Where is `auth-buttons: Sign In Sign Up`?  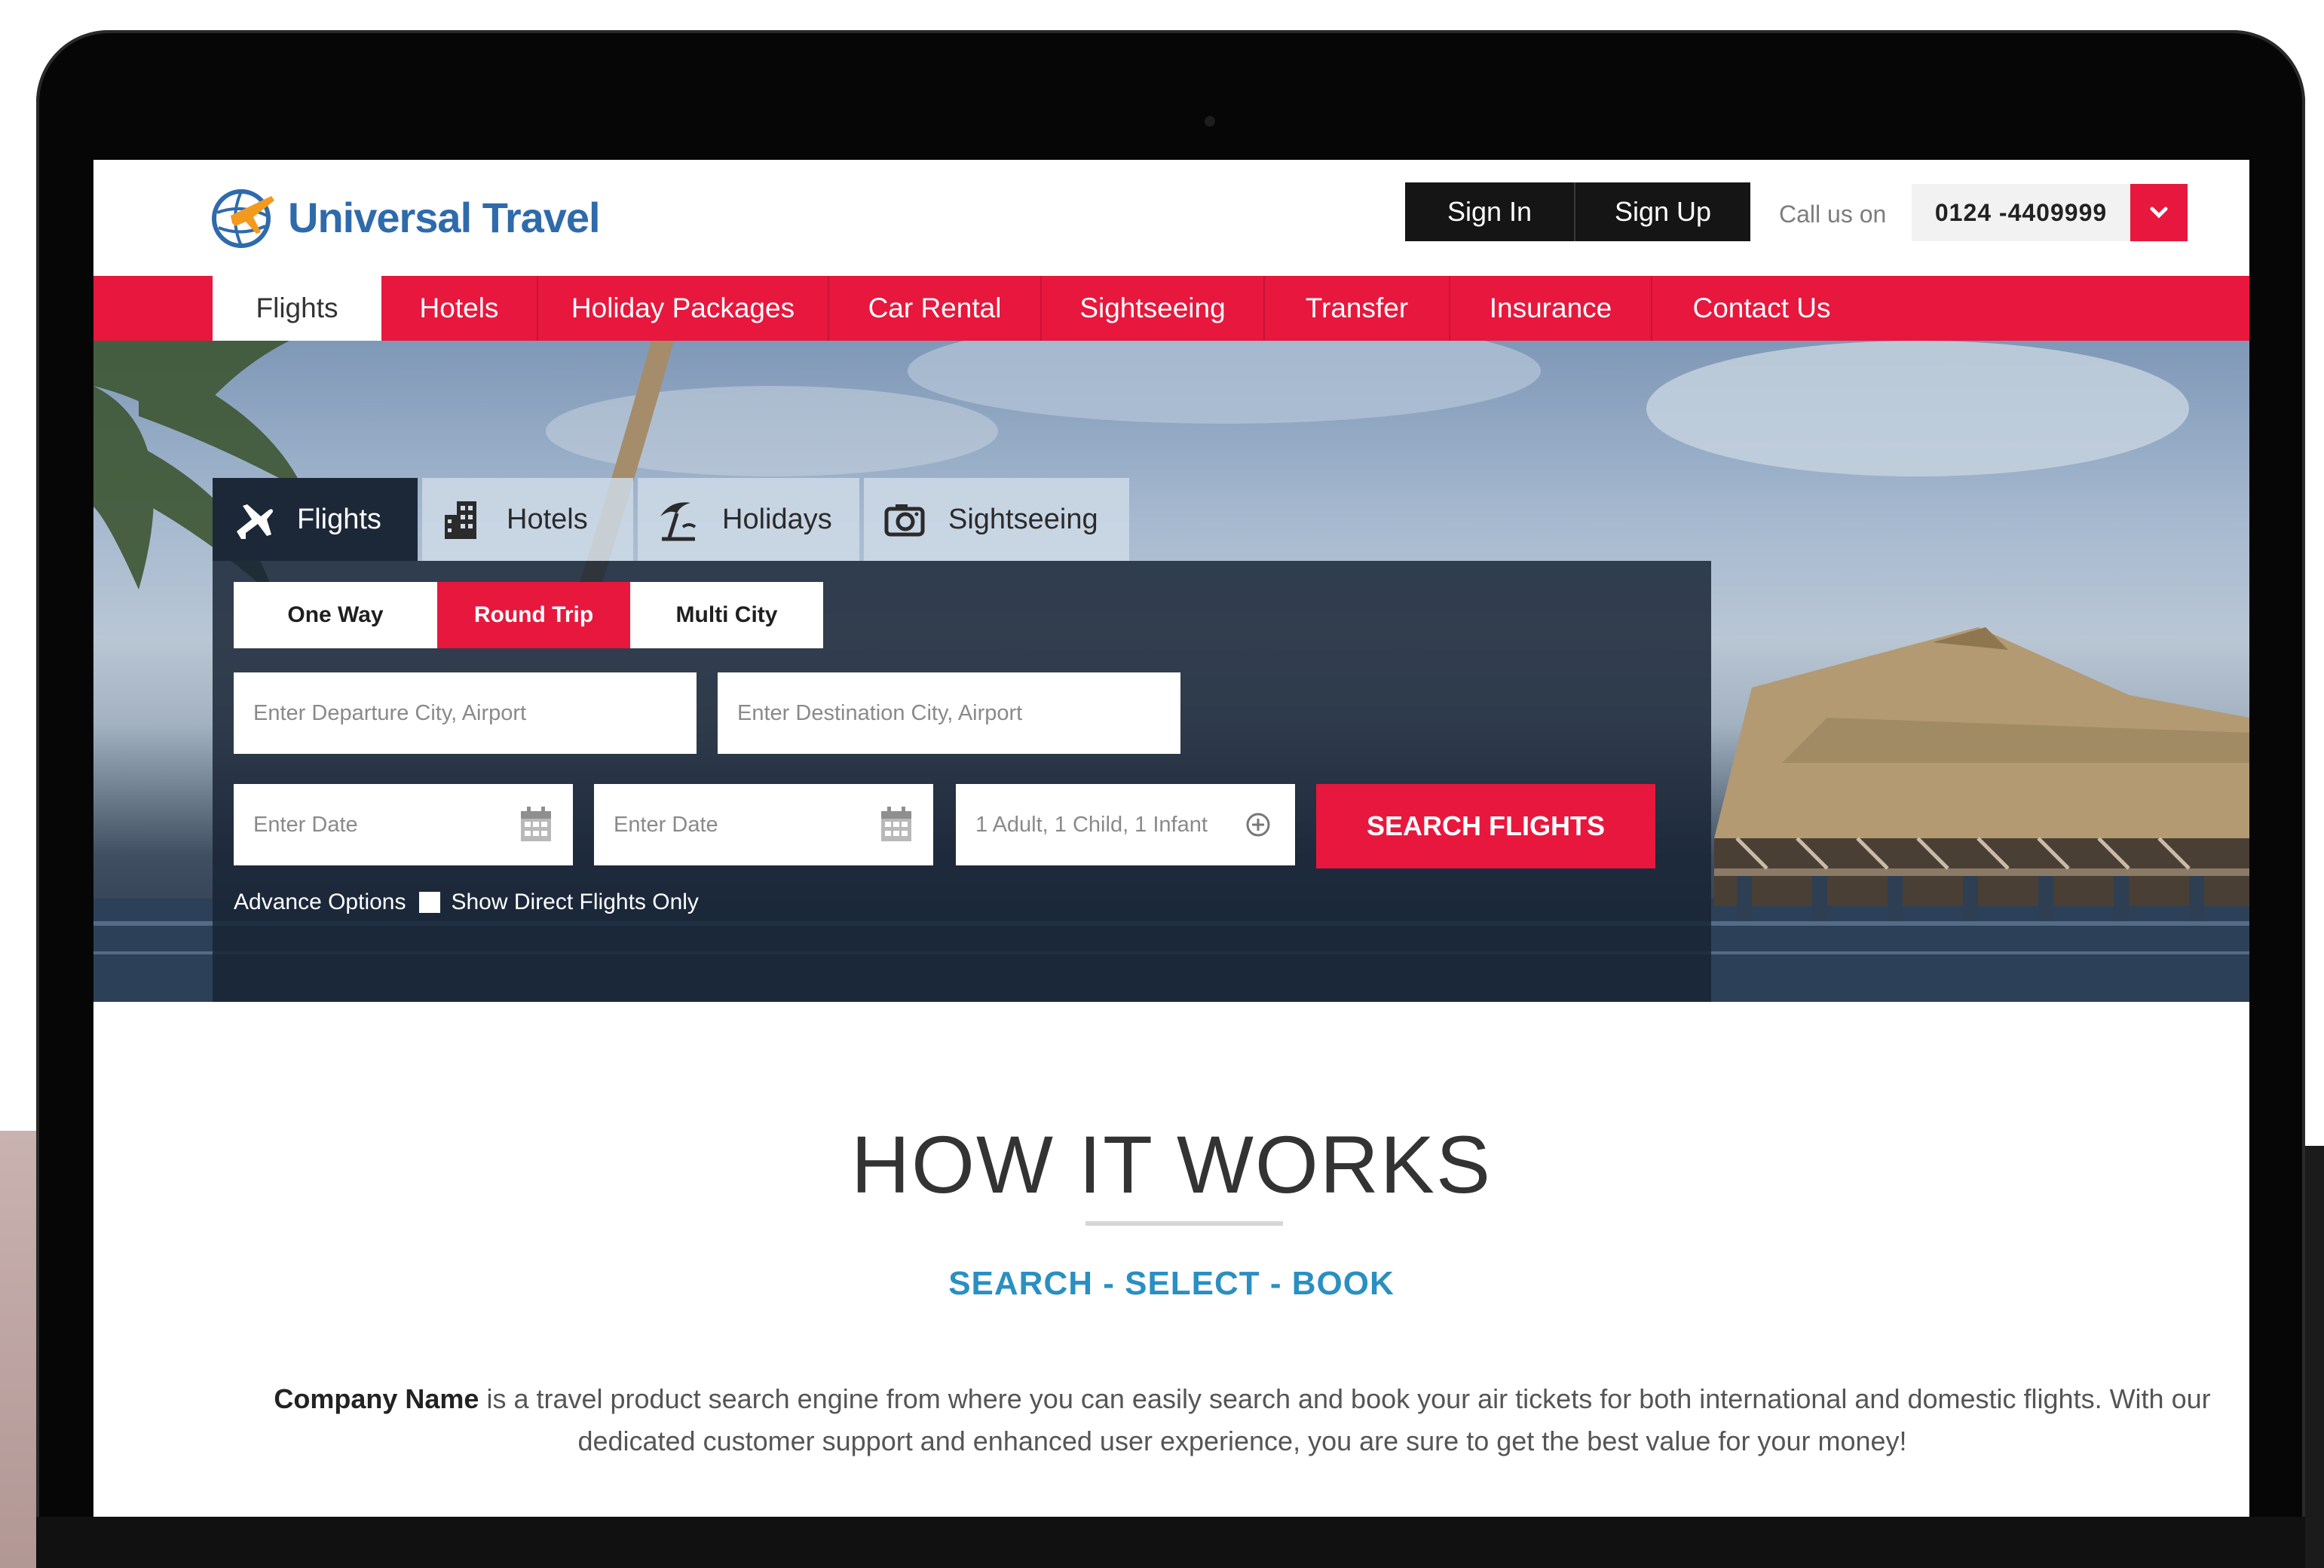 auth-buttons: Sign In Sign Up is located at coordinates (1577, 211).